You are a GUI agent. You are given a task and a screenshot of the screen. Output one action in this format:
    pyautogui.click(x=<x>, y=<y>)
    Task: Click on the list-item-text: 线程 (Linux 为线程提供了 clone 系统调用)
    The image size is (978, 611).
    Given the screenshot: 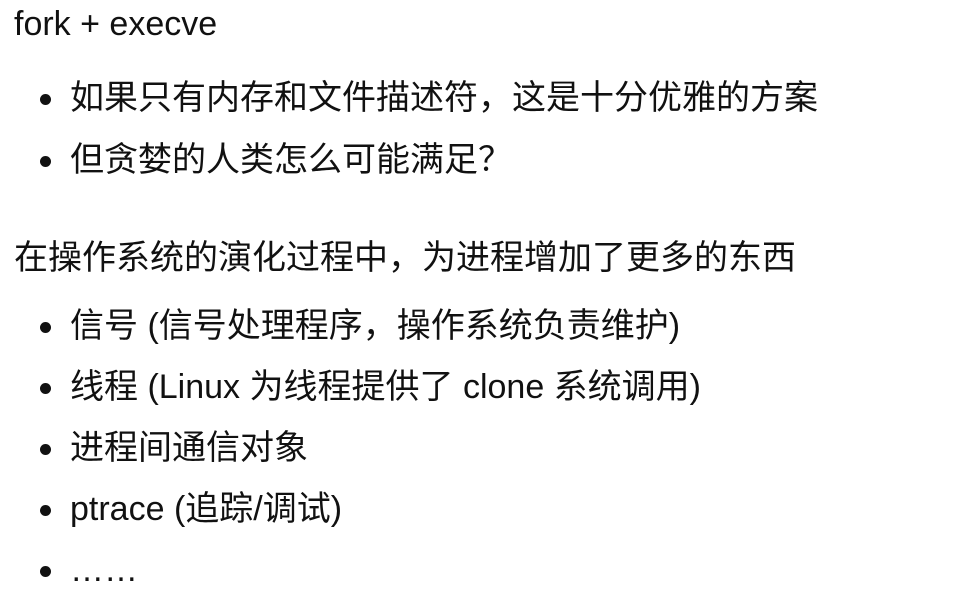 What is the action you would take?
    pyautogui.click(x=385, y=387)
    